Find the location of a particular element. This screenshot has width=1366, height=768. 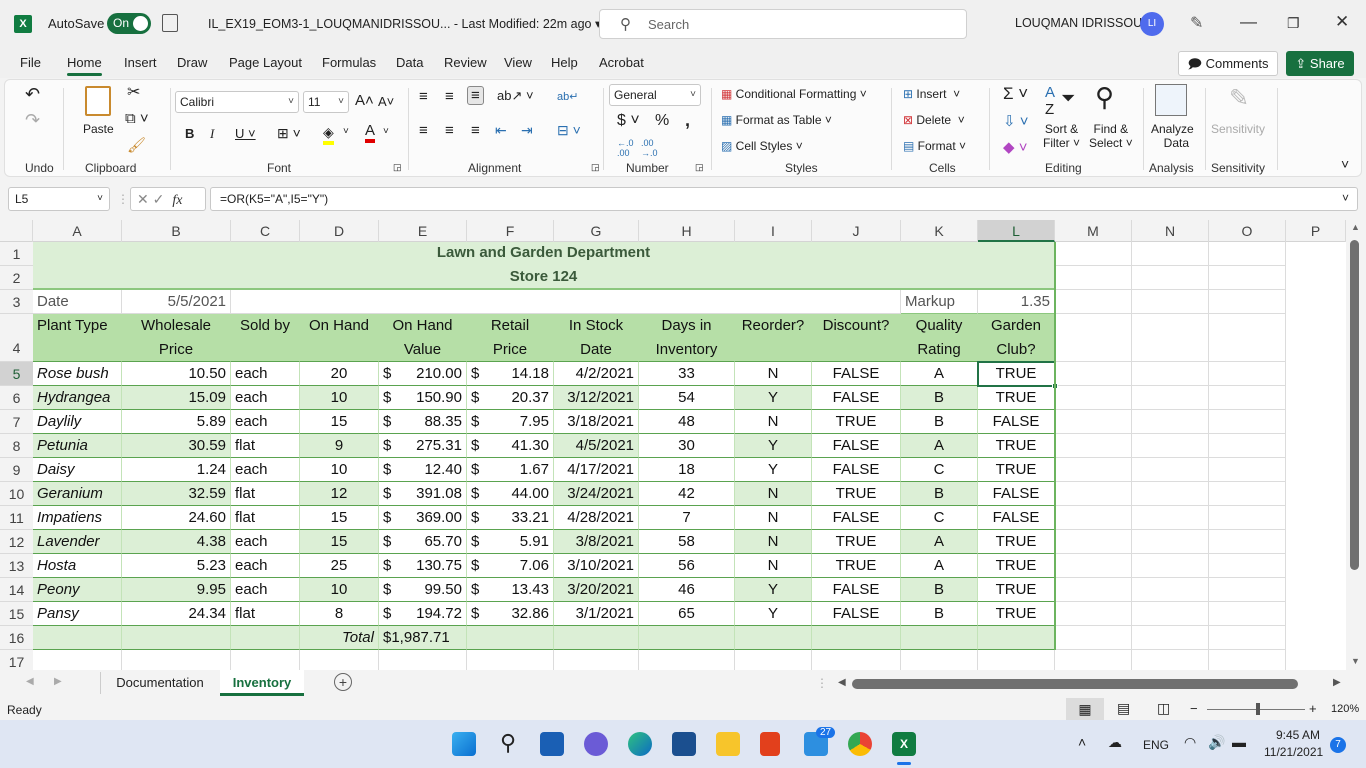

show-hidden-icons: ˄ is located at coordinates (1082, 742).